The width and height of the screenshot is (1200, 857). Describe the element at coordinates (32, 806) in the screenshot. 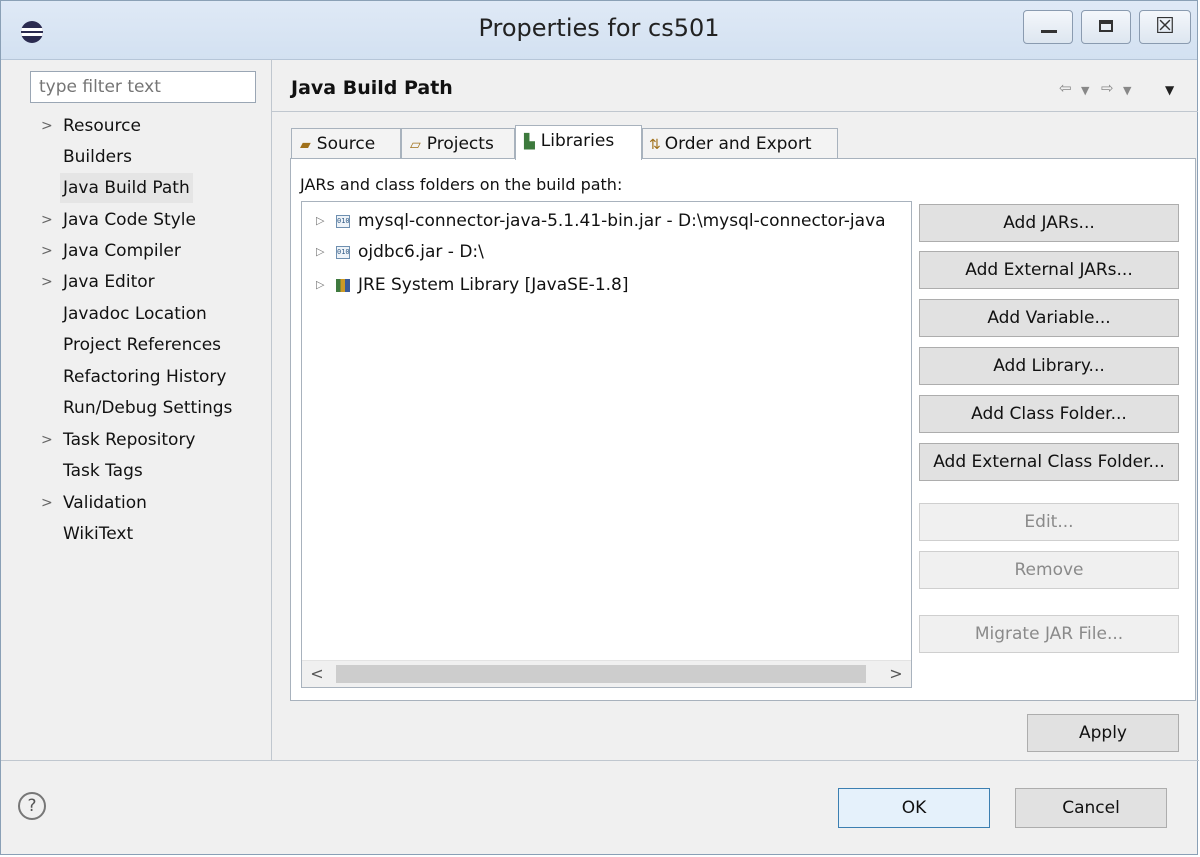

I see `help-icon: ?` at that location.